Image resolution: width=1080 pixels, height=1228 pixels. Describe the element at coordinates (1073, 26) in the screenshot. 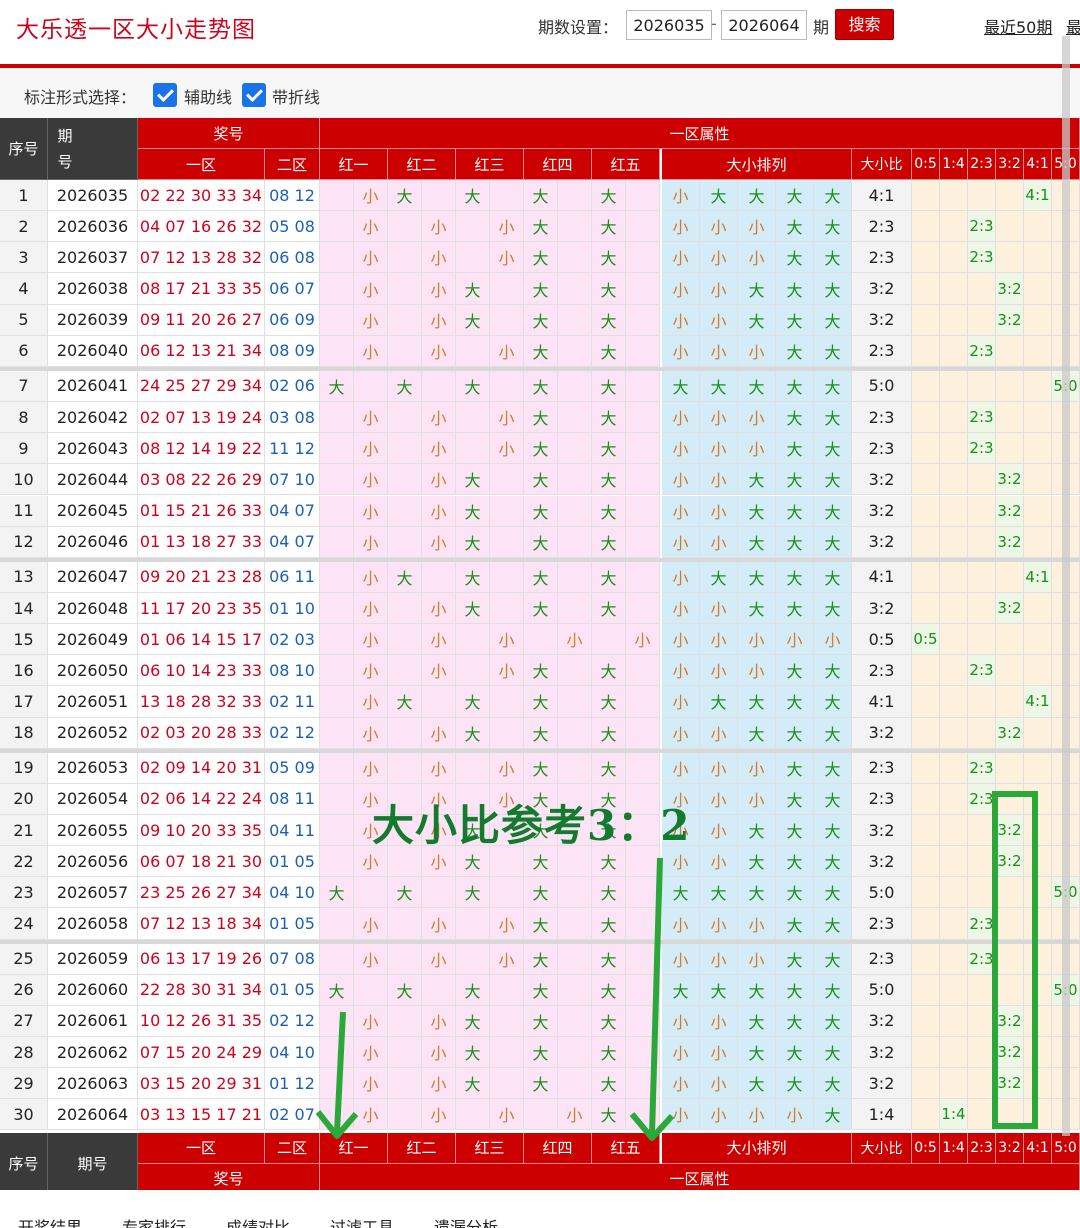

I see `recent-more-link: 最` at that location.